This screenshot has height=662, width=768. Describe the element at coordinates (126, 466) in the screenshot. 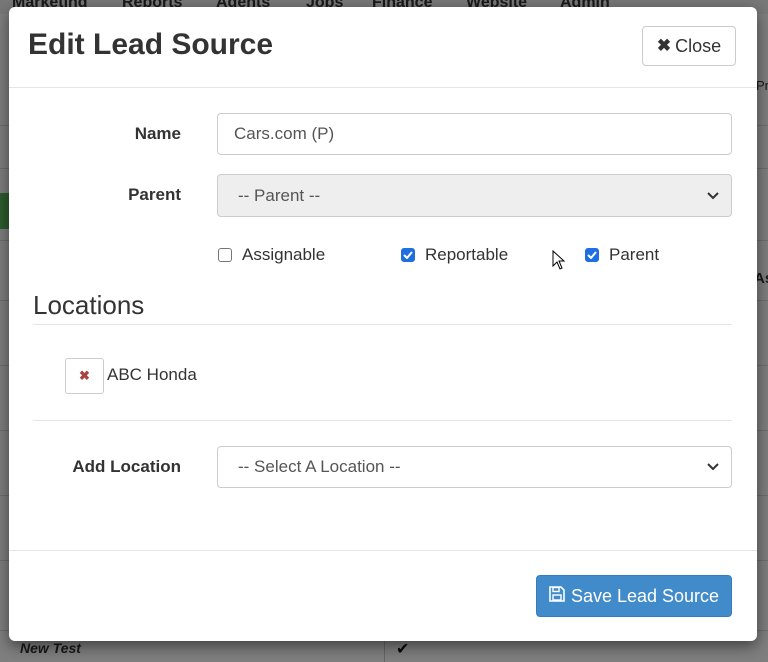

I see `add-location-label: Add Location` at that location.